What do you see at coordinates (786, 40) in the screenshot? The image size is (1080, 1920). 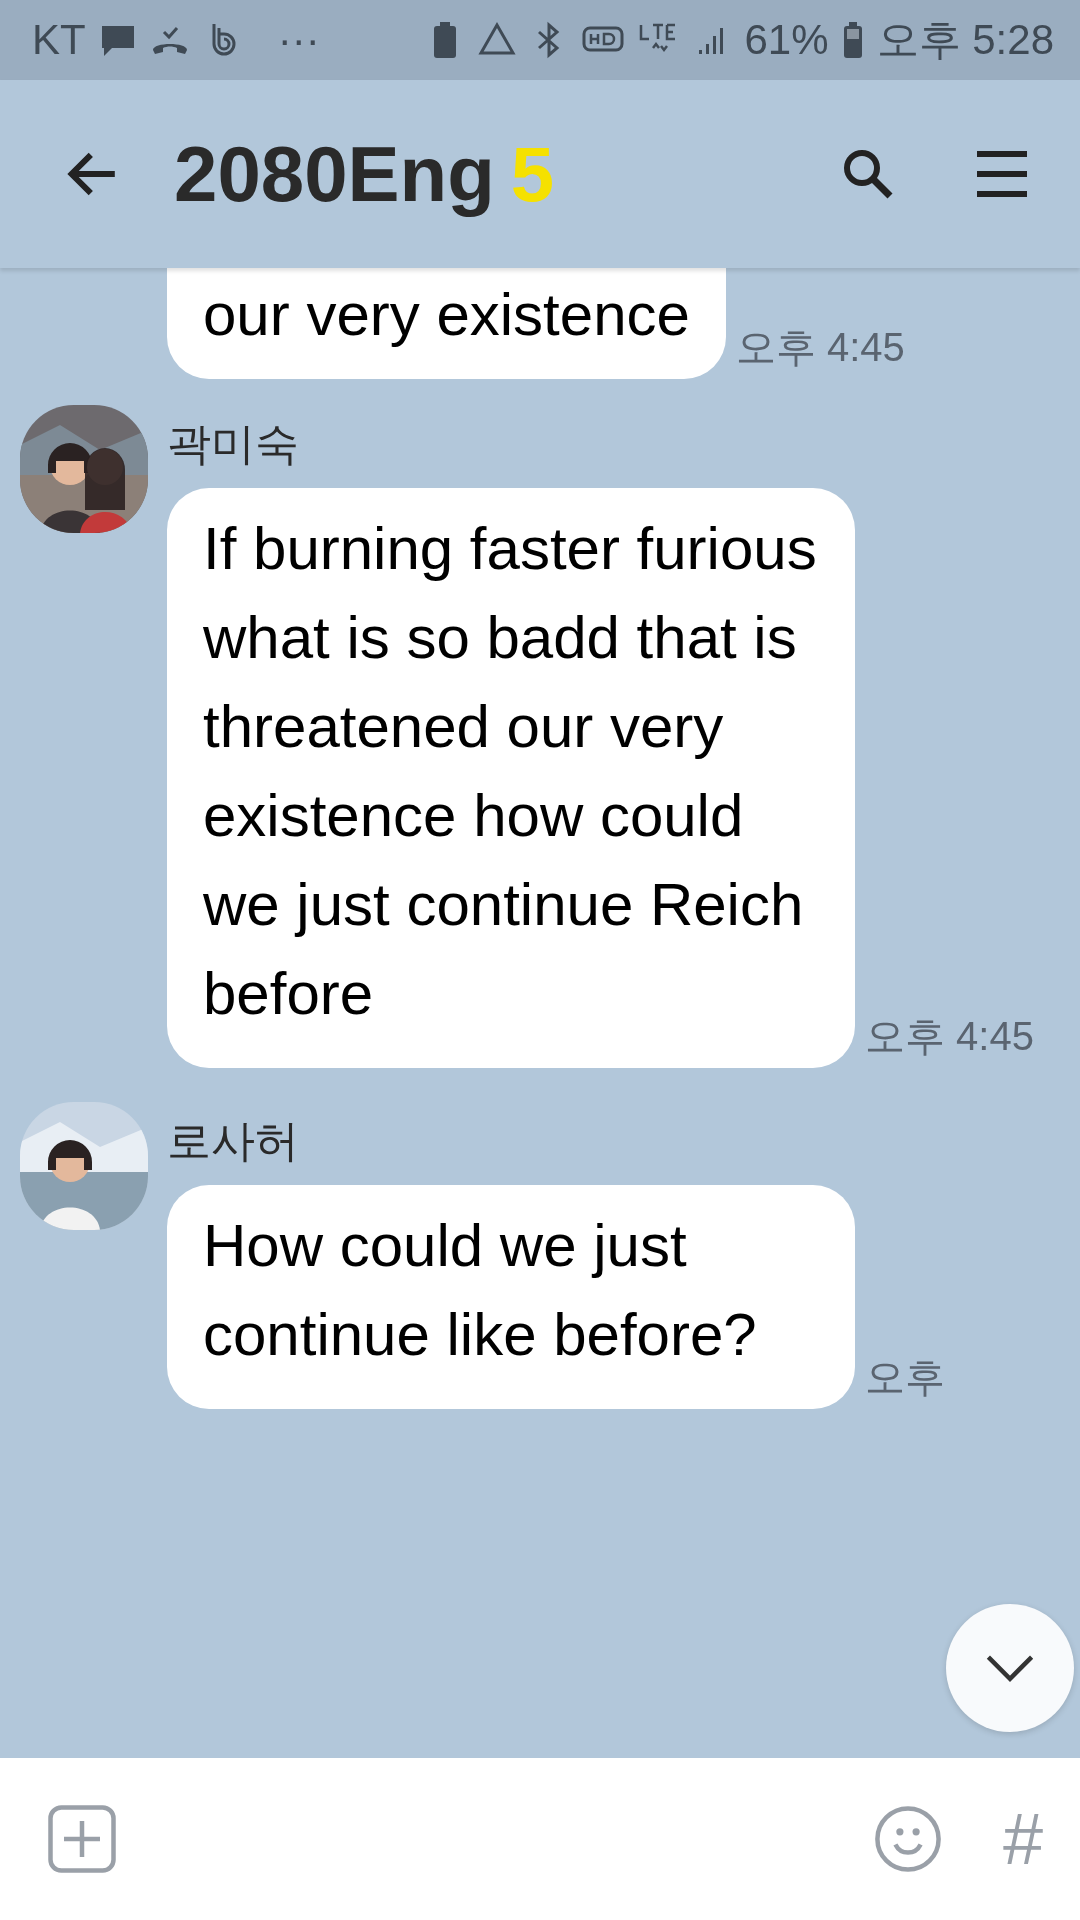 I see `battery-percent-label: 61%` at bounding box center [786, 40].